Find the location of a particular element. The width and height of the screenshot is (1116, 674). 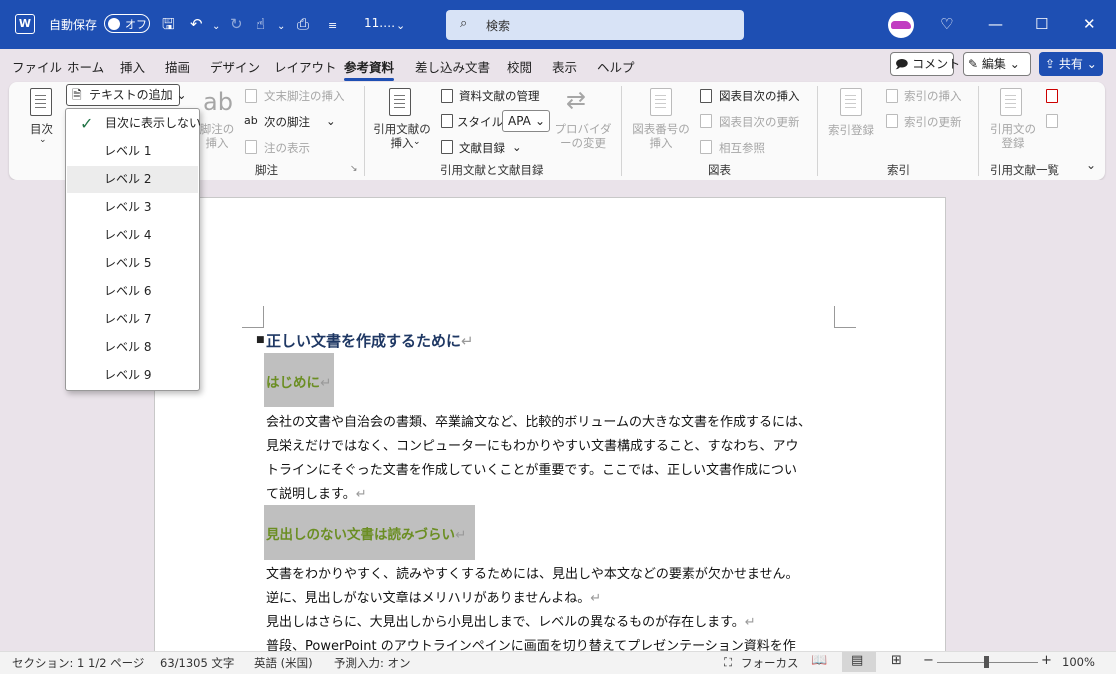

focus-button: フォーカス is located at coordinates (770, 663).